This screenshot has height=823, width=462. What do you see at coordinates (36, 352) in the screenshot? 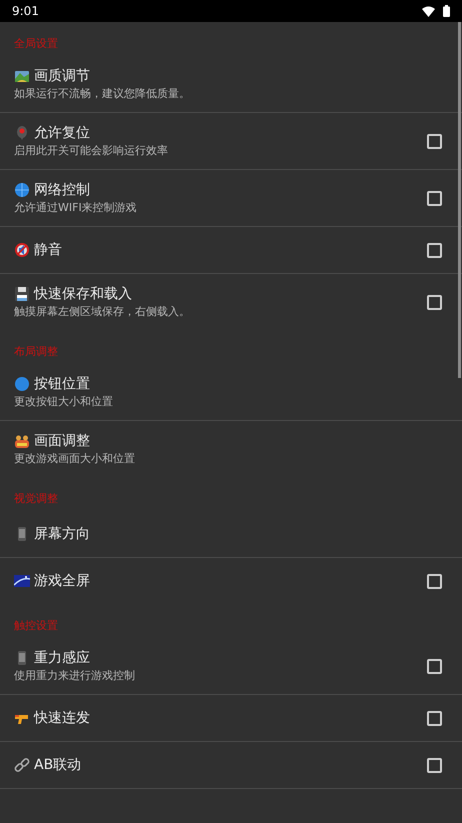
I see `section-header: 布局调整` at bounding box center [36, 352].